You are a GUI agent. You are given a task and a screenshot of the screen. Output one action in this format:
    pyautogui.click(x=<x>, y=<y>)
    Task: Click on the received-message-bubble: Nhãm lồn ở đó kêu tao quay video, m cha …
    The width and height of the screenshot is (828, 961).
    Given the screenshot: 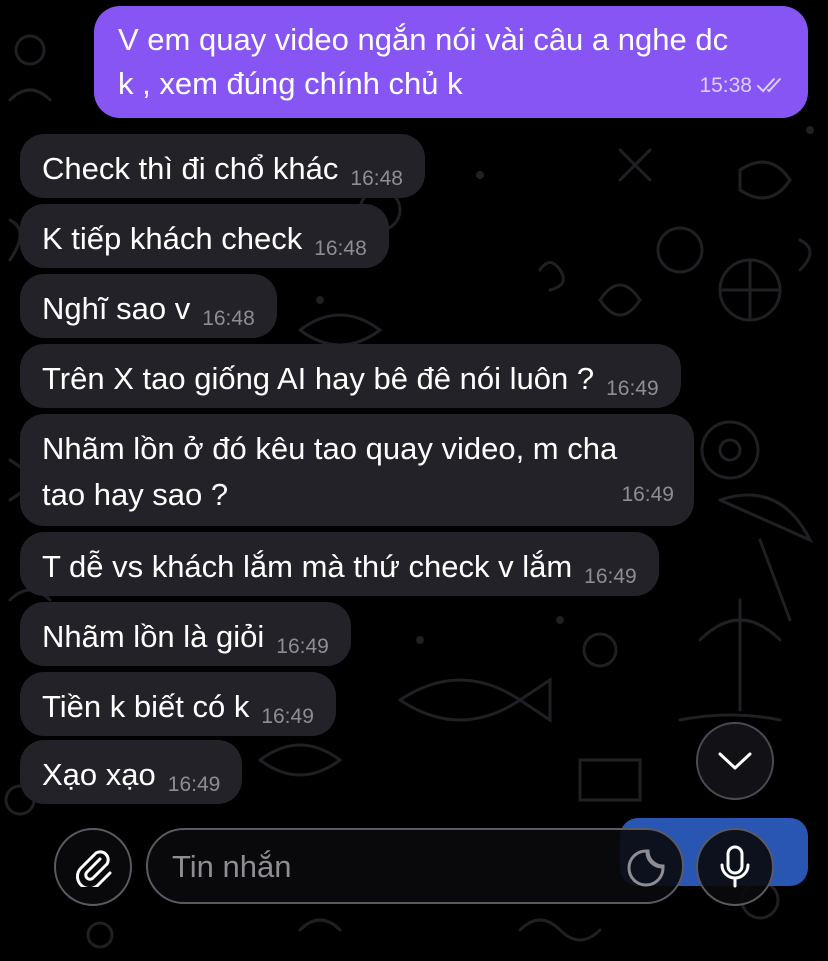 What is the action you would take?
    pyautogui.click(x=357, y=470)
    